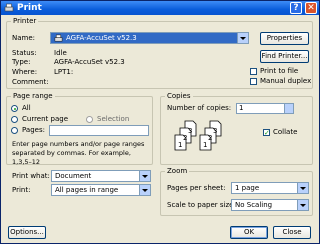  I want to click on comment-label: Comment:, so click(30, 82).